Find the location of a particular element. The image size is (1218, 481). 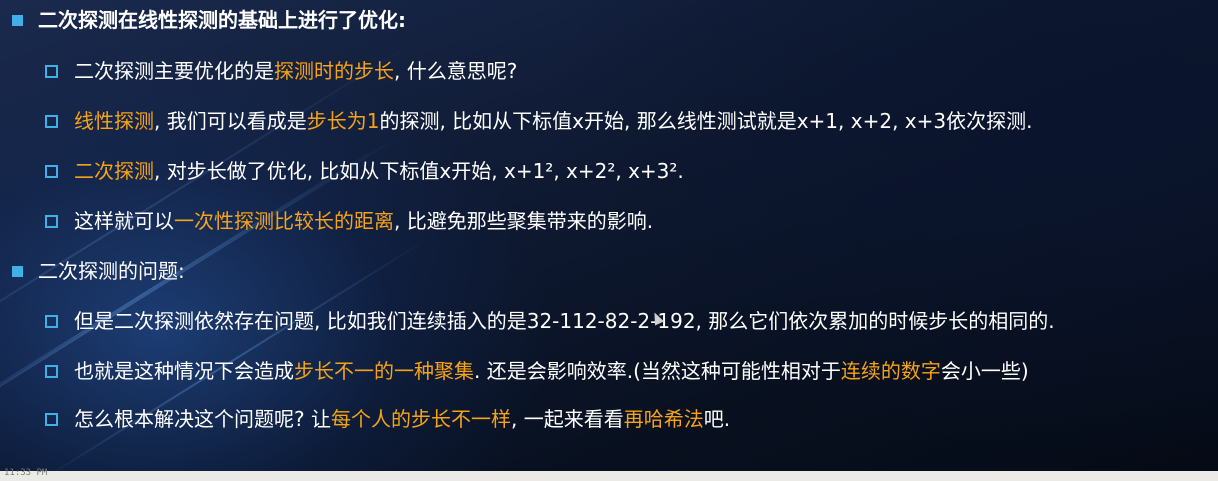

clock-text: 11:33 PM is located at coordinates (26, 473).